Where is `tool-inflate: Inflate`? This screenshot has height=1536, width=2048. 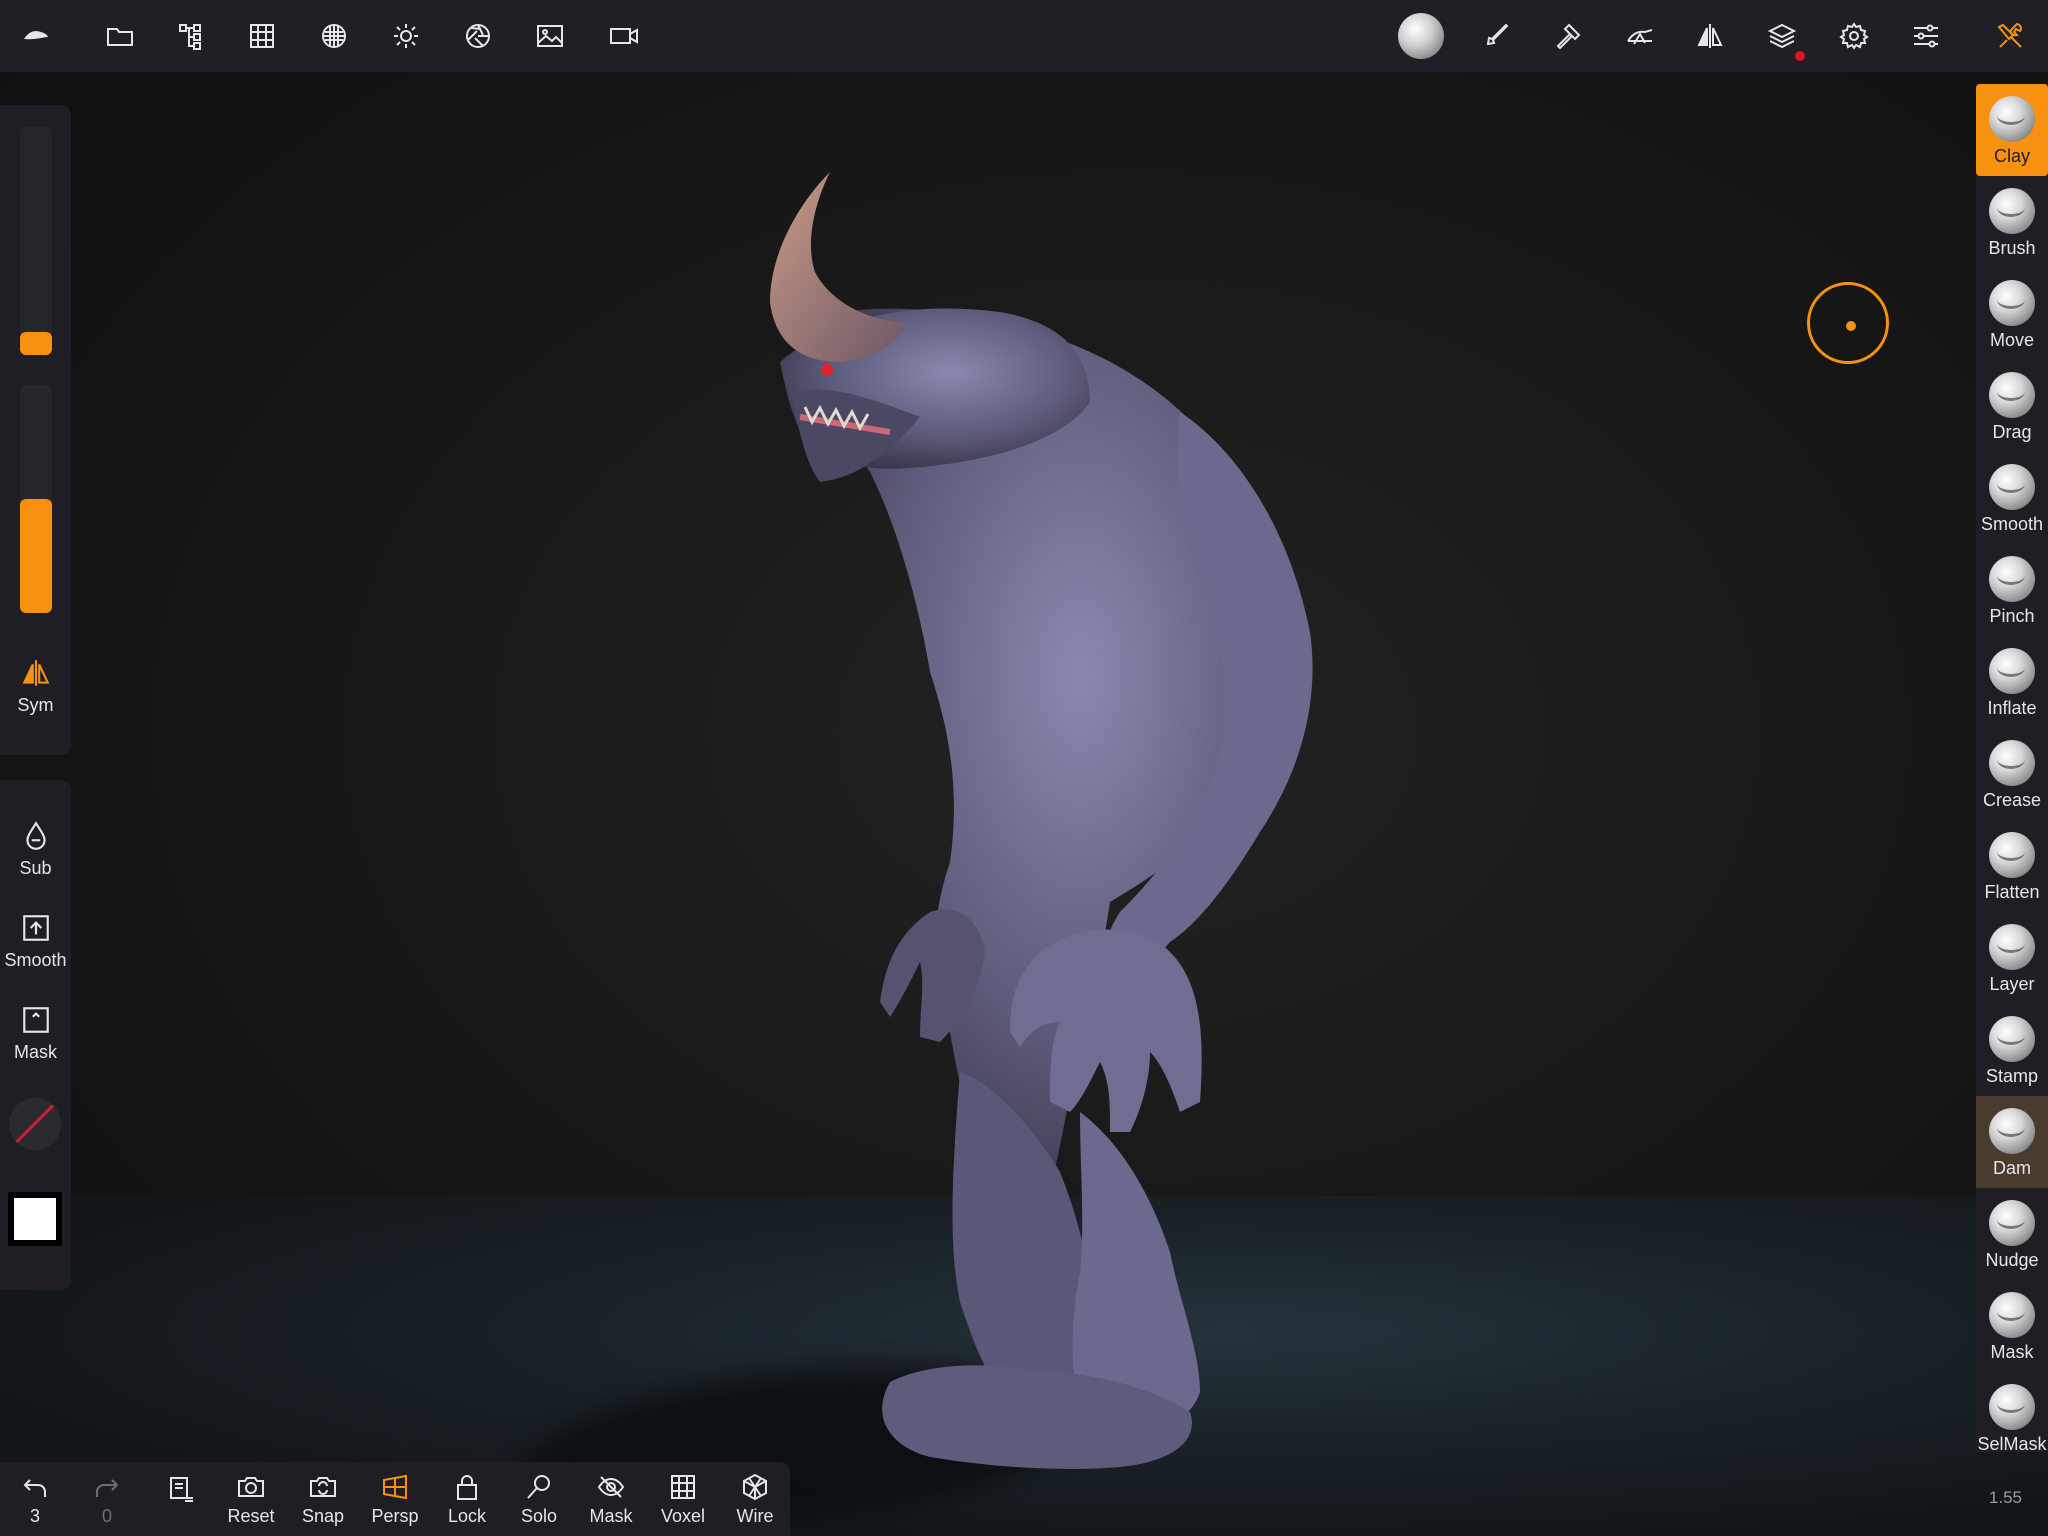
tool-inflate: Inflate is located at coordinates (2012, 682).